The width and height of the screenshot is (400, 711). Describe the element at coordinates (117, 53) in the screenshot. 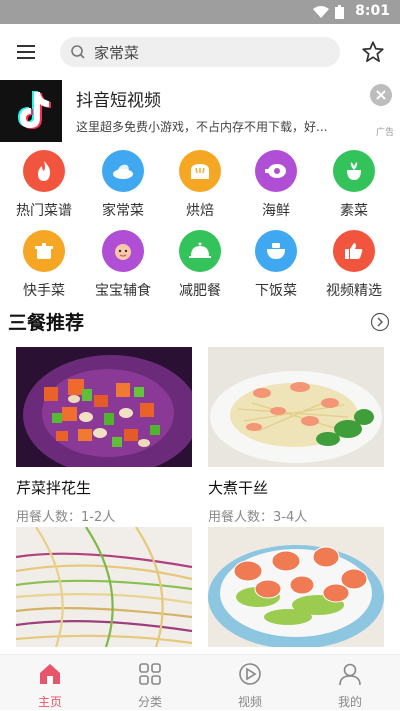

I see `search-value: 家常菜` at that location.